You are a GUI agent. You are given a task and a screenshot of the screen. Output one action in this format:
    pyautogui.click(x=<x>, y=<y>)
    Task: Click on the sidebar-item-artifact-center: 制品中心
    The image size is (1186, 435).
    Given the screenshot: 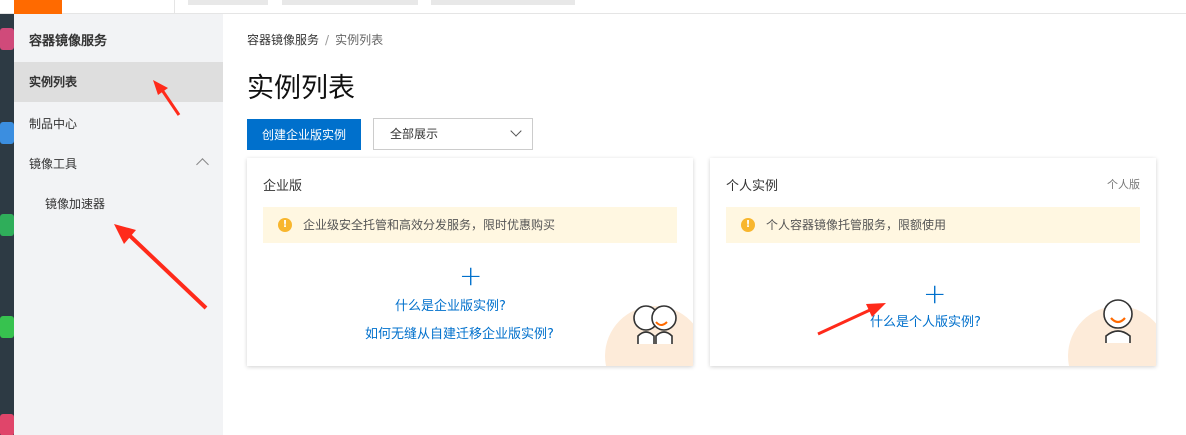 What is the action you would take?
    pyautogui.click(x=118, y=124)
    